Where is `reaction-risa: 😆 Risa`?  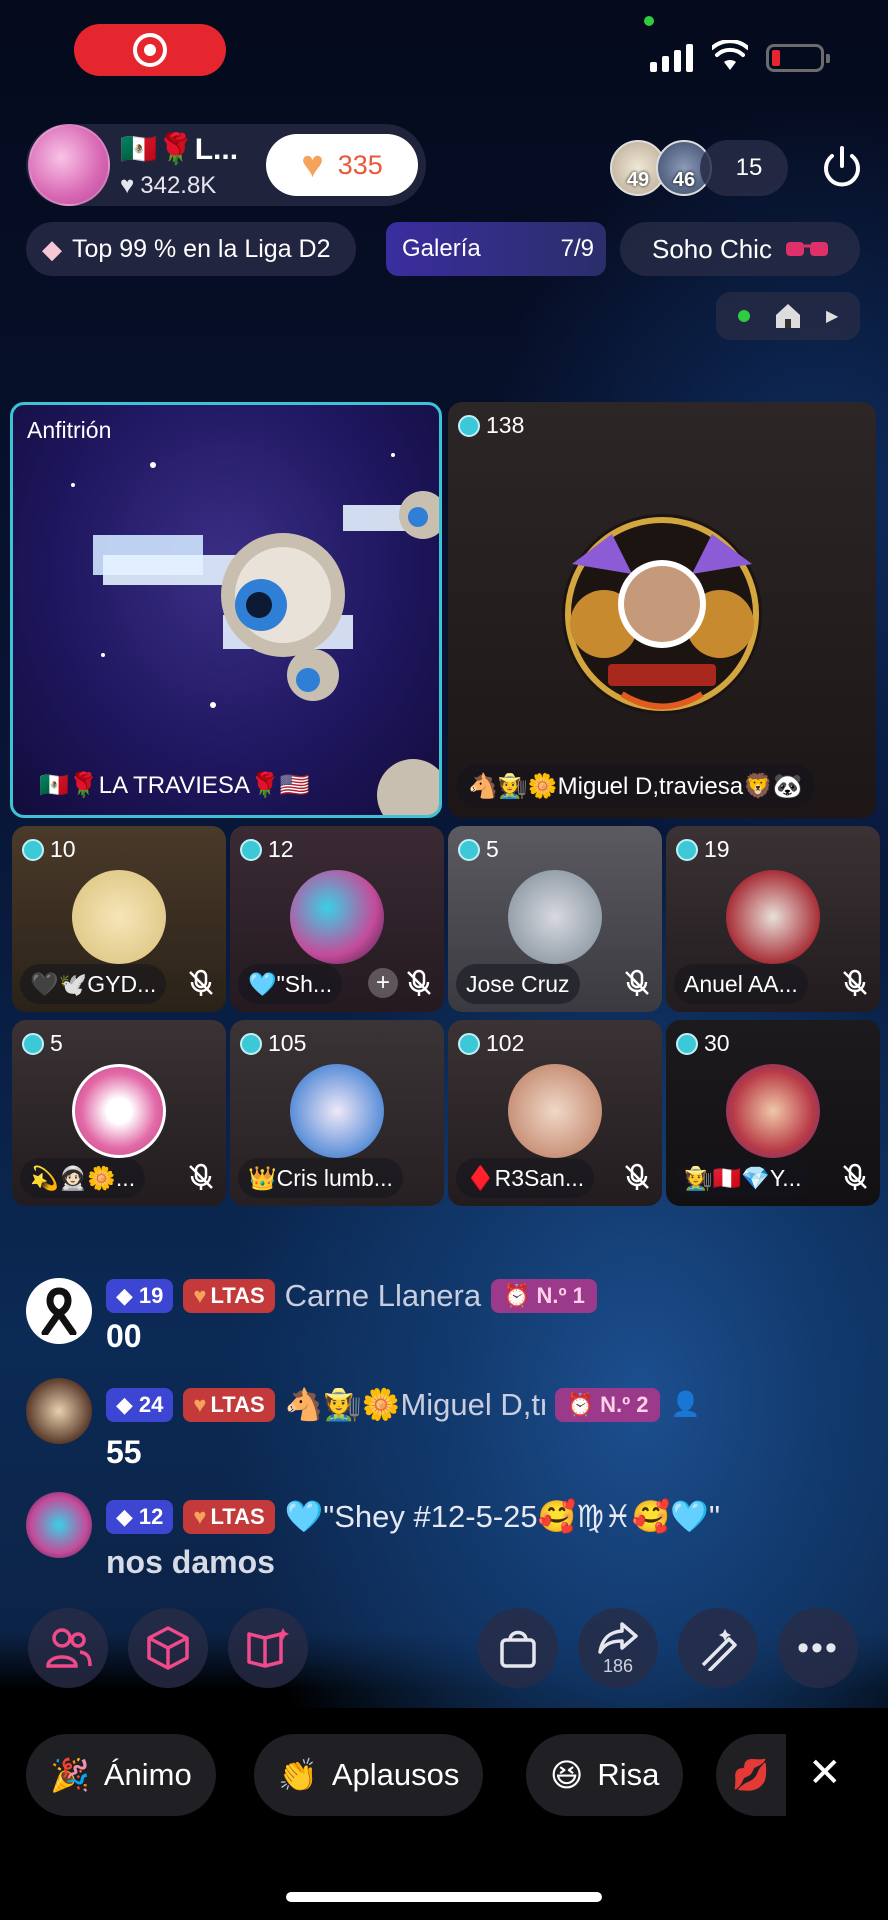 reaction-risa: 😆 Risa is located at coordinates (605, 1775).